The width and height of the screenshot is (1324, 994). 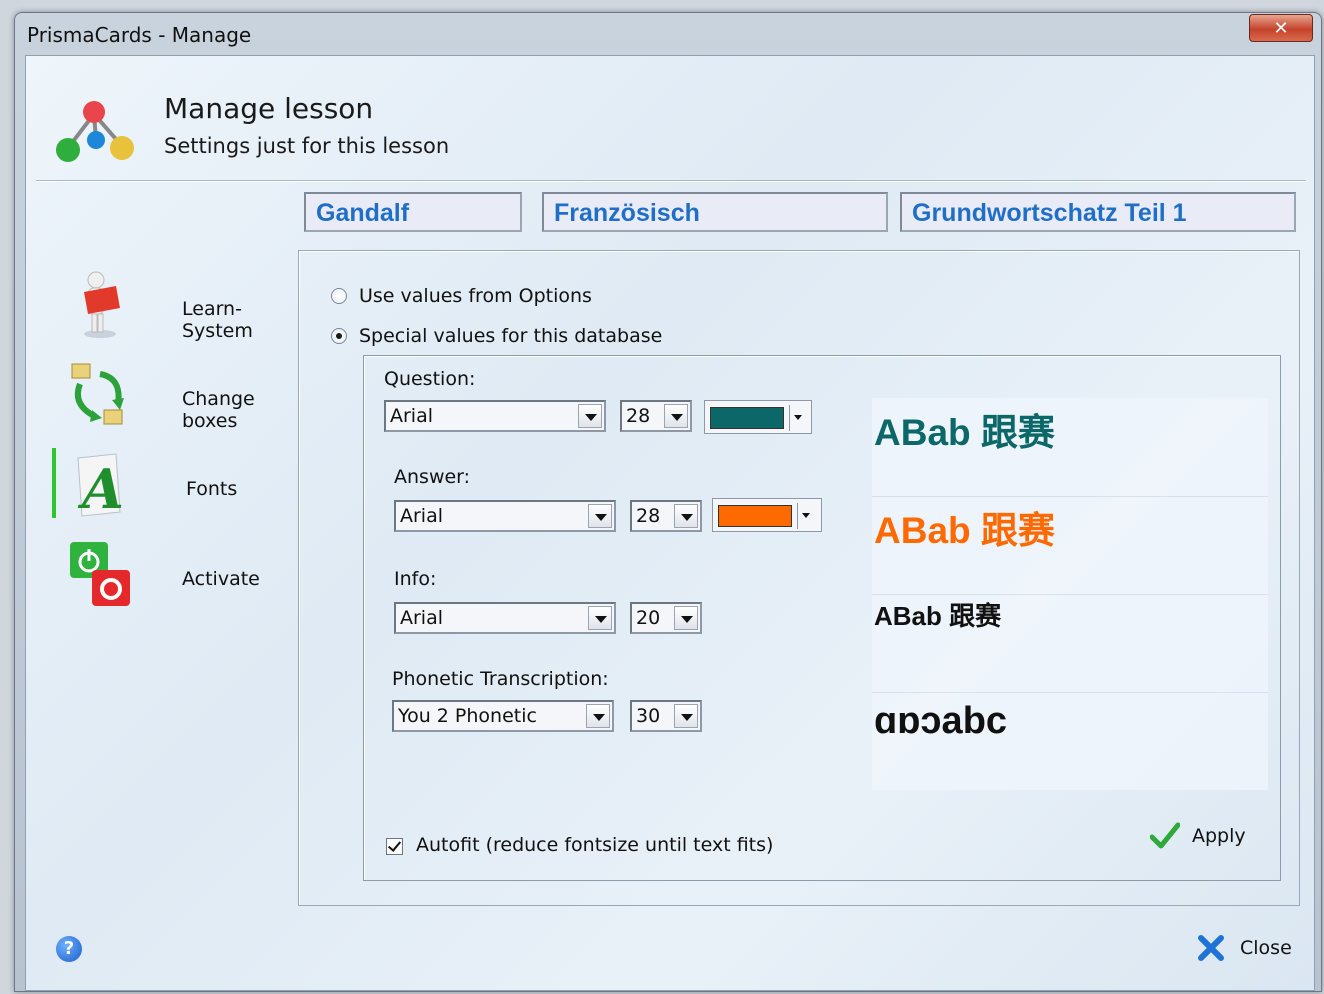 I want to click on phonetic-label: Phonetic Transcription:, so click(x=500, y=679).